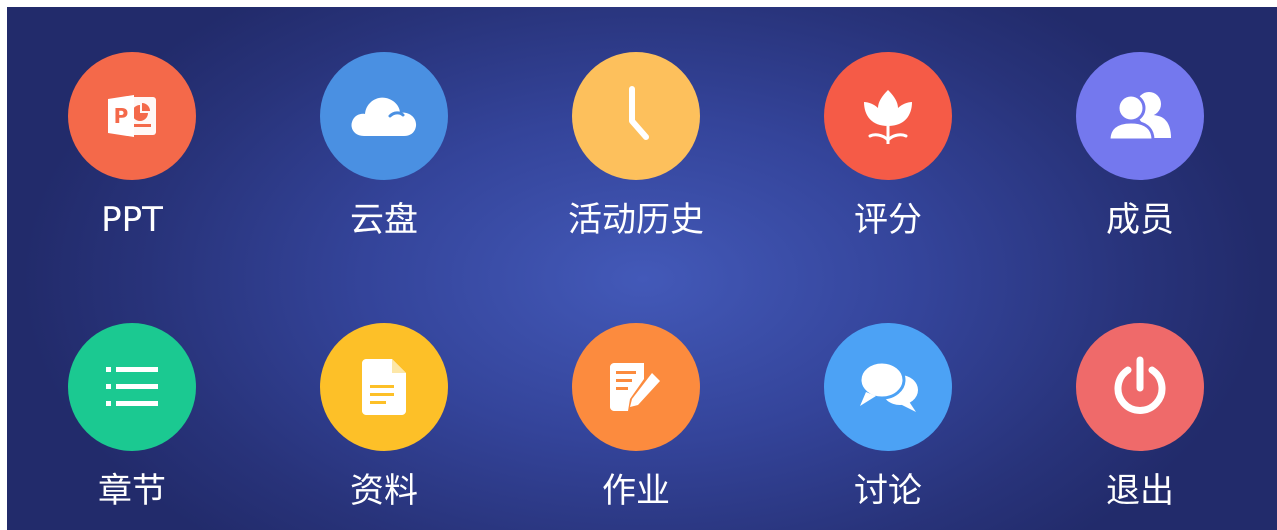 Image resolution: width=1277 pixels, height=530 pixels. I want to click on edit-icon, so click(636, 387).